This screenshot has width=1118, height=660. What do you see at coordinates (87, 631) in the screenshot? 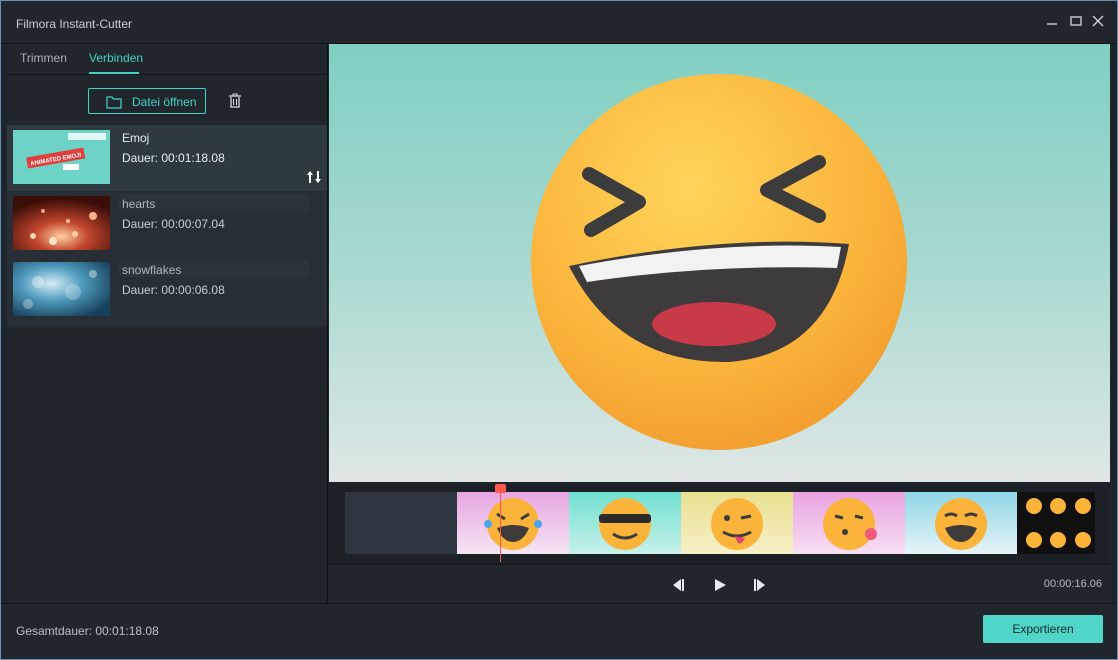
I see `total-duration: Gesamtdauer: 00:01:18.08` at bounding box center [87, 631].